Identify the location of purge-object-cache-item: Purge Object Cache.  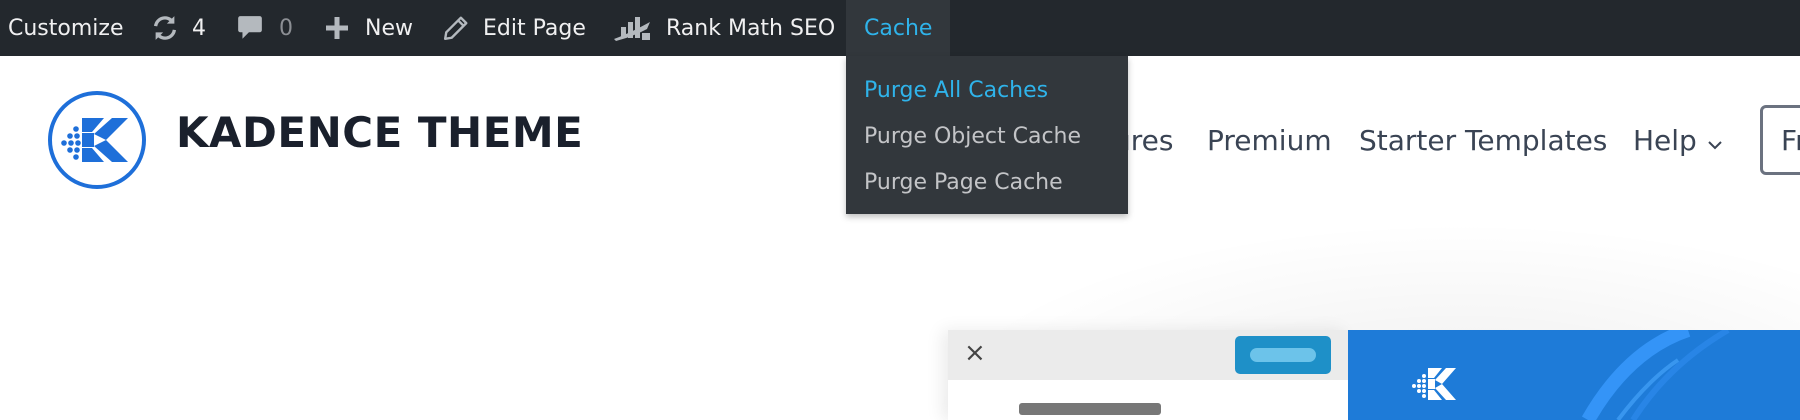
(972, 136).